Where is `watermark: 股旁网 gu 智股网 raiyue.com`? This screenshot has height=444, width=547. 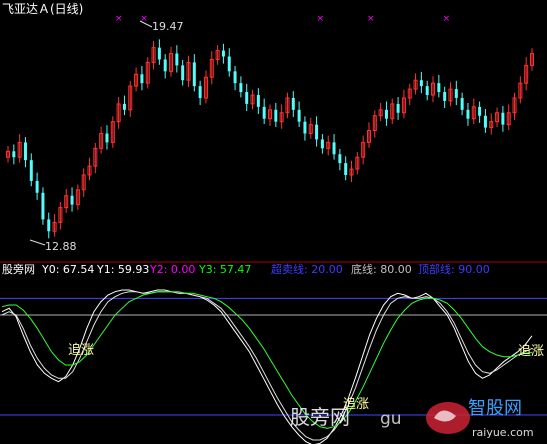 watermark: 股旁网 gu 智股网 raiyue.com is located at coordinates (412, 418).